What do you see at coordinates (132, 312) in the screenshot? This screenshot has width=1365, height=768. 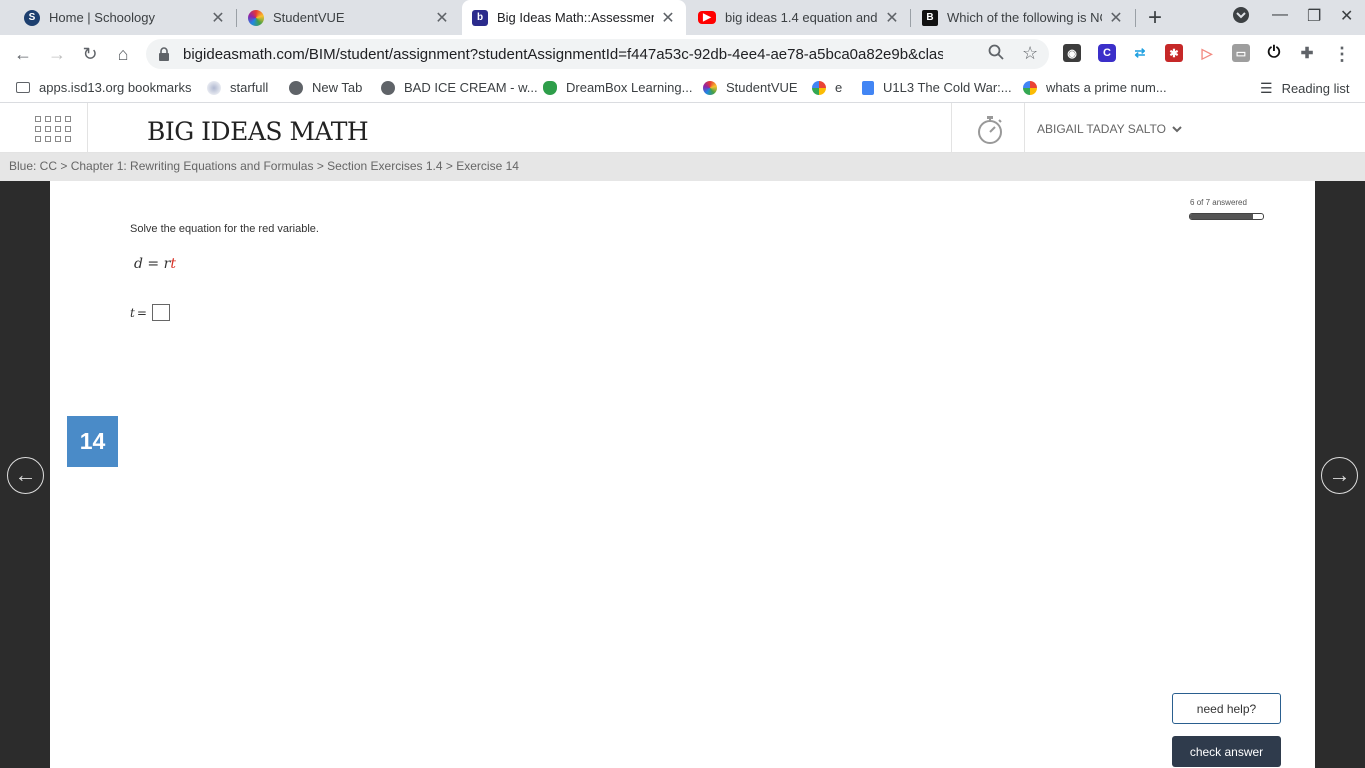 I see `answer-variable: t` at bounding box center [132, 312].